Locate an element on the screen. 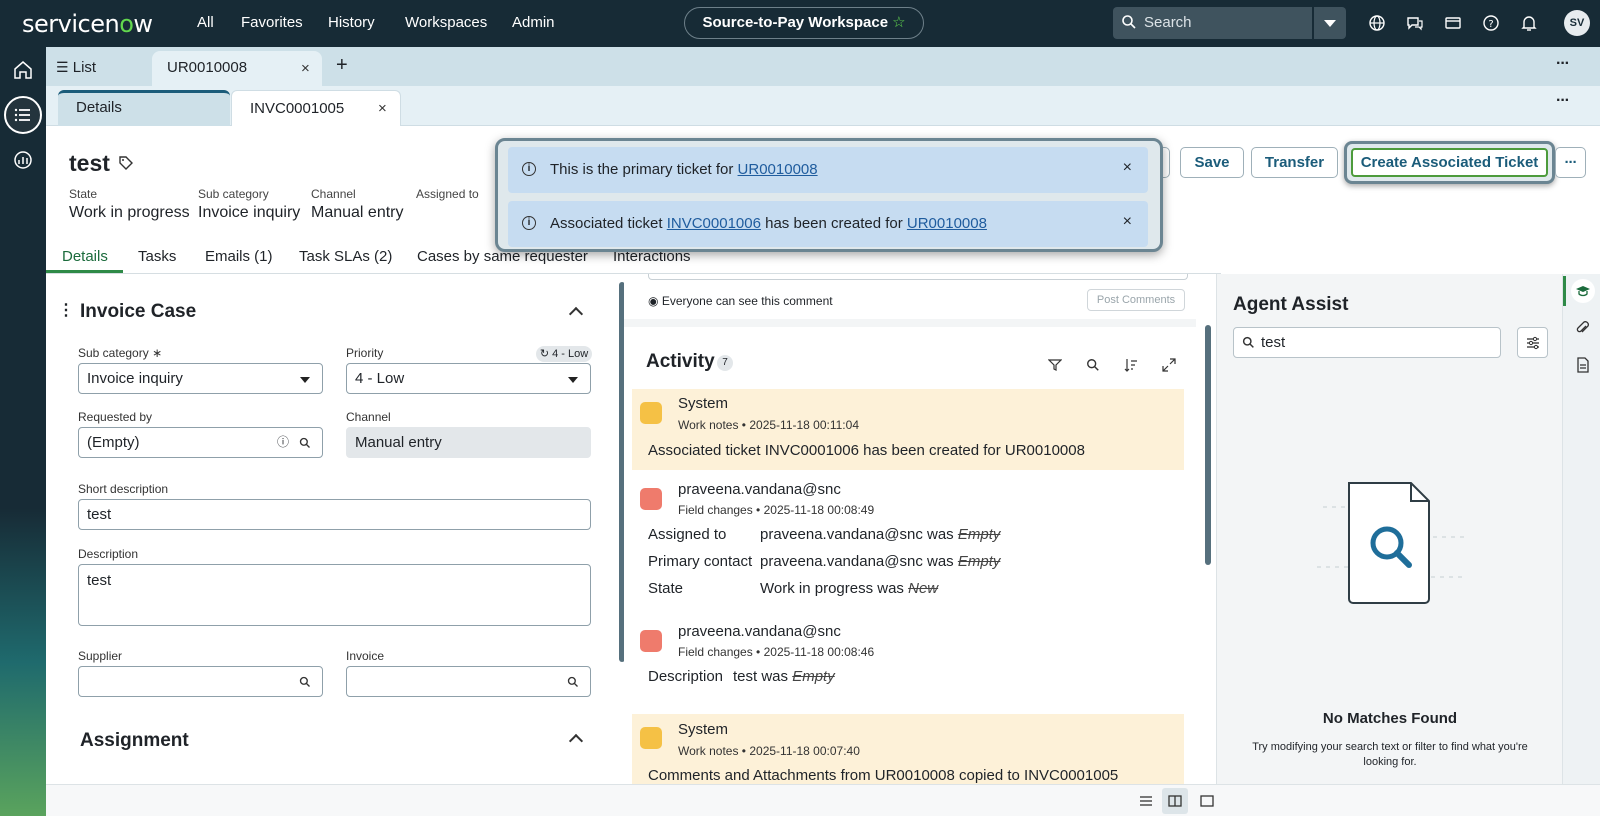  activity-type: Field changes is located at coordinates (715, 652).